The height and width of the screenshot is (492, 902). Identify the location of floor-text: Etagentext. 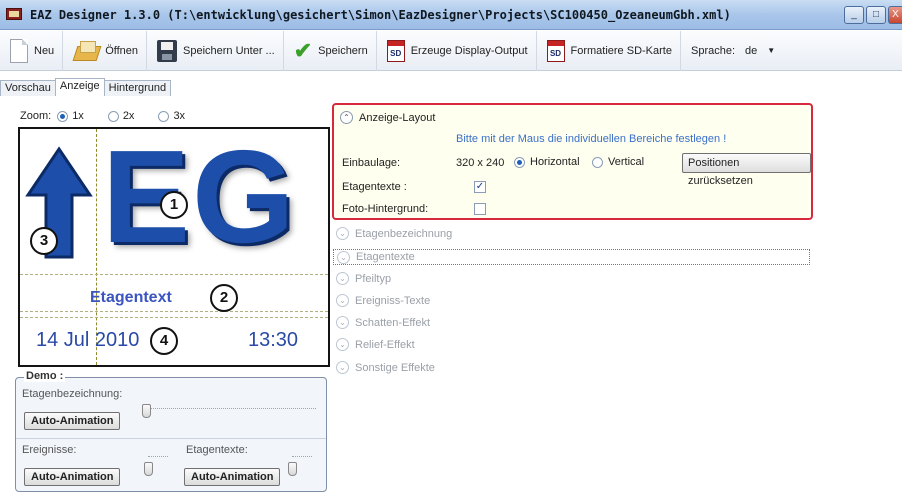
(131, 298).